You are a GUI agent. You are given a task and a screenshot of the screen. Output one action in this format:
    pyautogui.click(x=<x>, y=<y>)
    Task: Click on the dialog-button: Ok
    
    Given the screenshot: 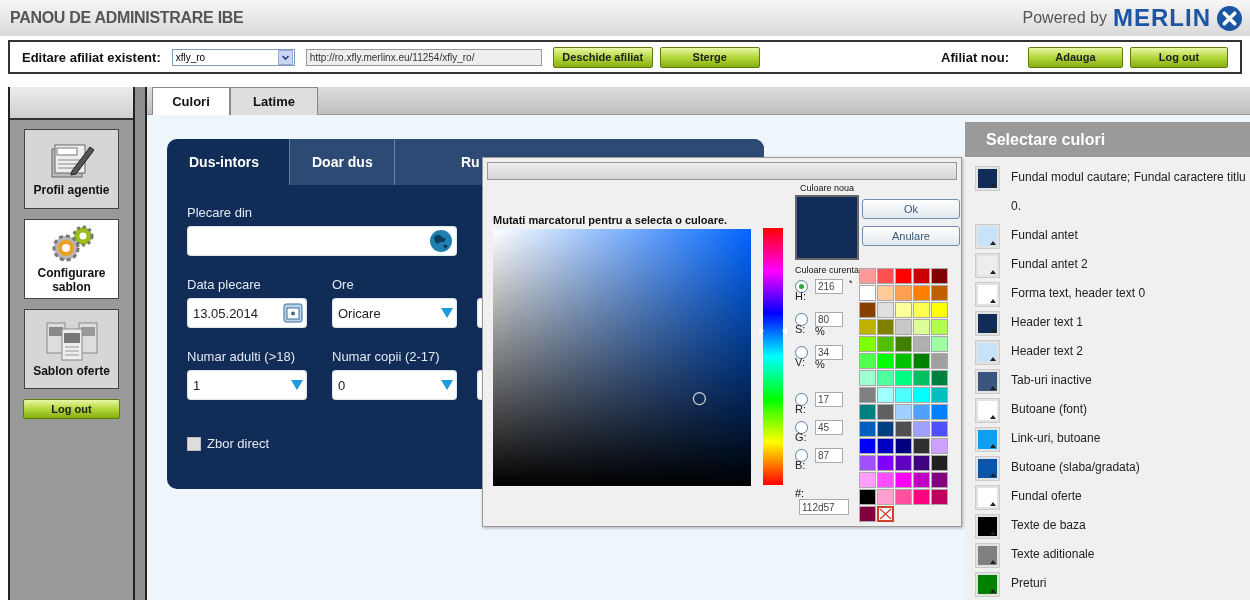 What is the action you would take?
    pyautogui.click(x=911, y=209)
    